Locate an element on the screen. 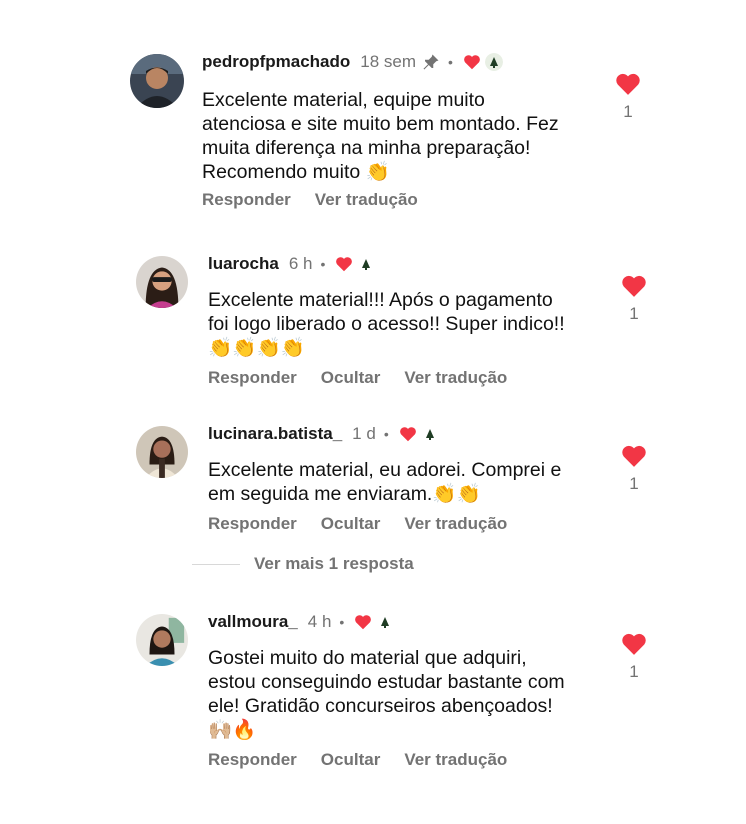 Image resolution: width=746 pixels, height=824 pixels. username: lucinara.batista_ is located at coordinates (275, 434).